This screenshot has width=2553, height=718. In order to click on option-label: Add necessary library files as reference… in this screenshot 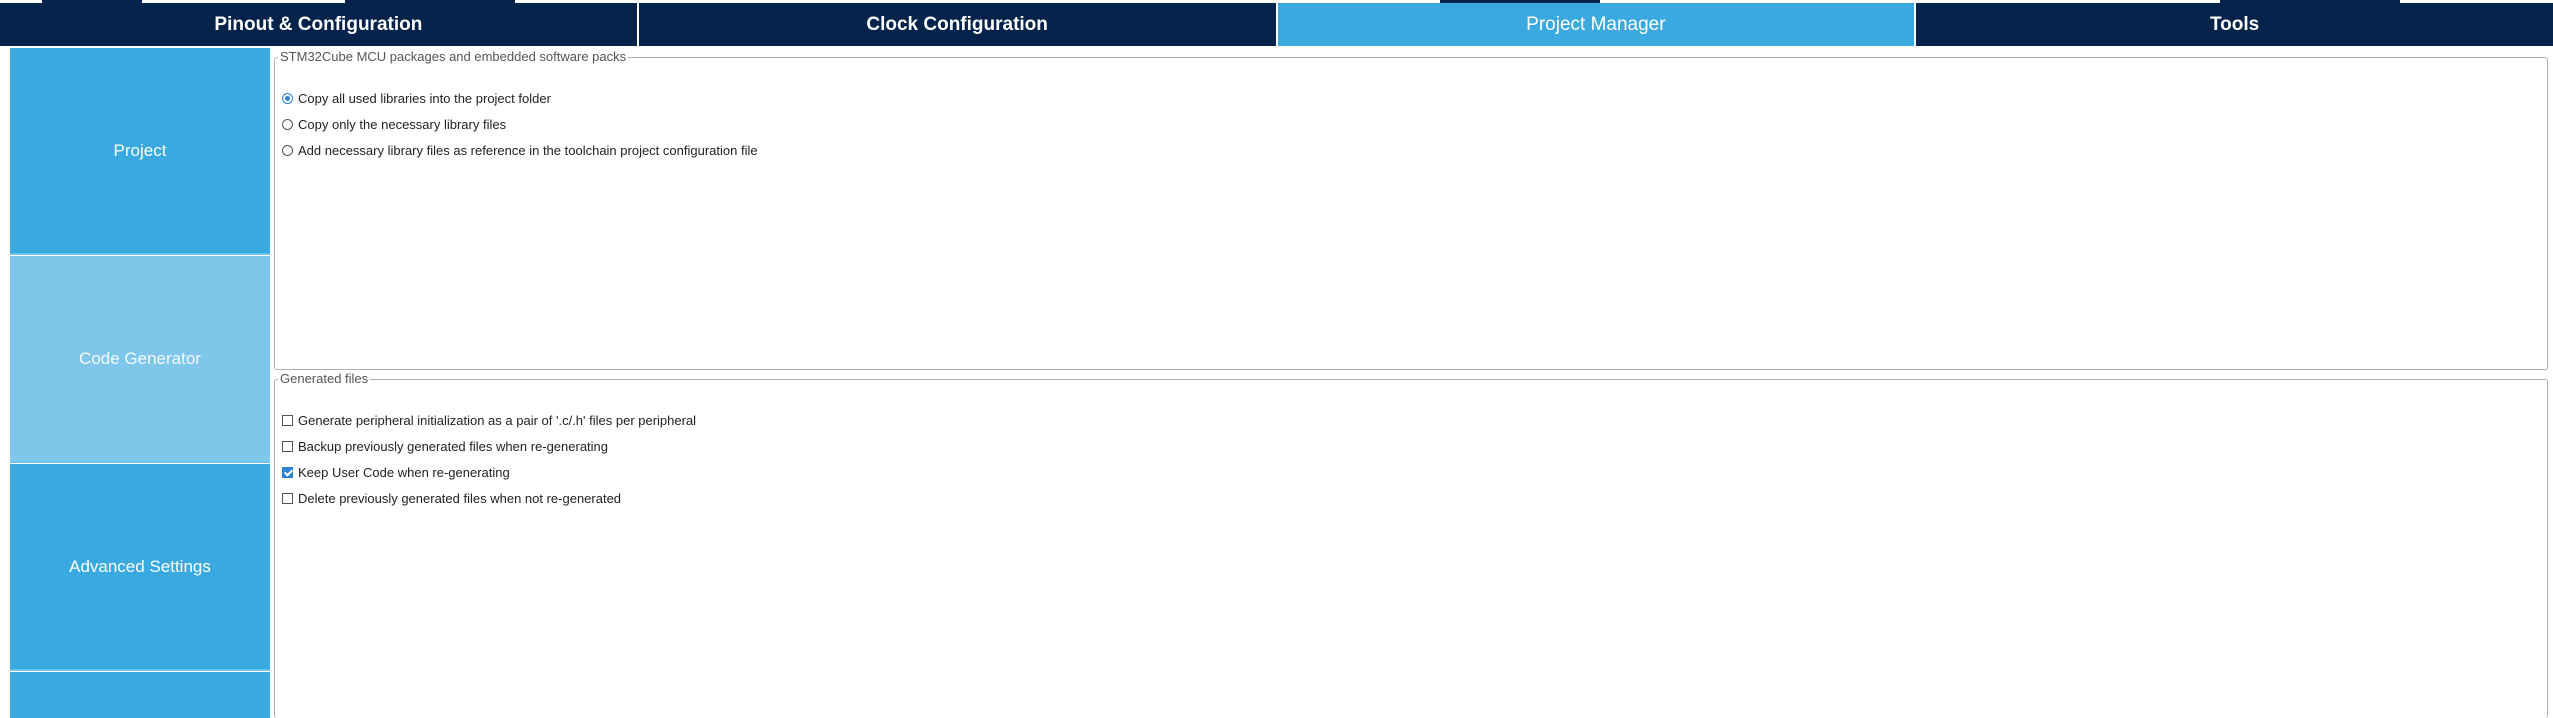, I will do `click(528, 150)`.